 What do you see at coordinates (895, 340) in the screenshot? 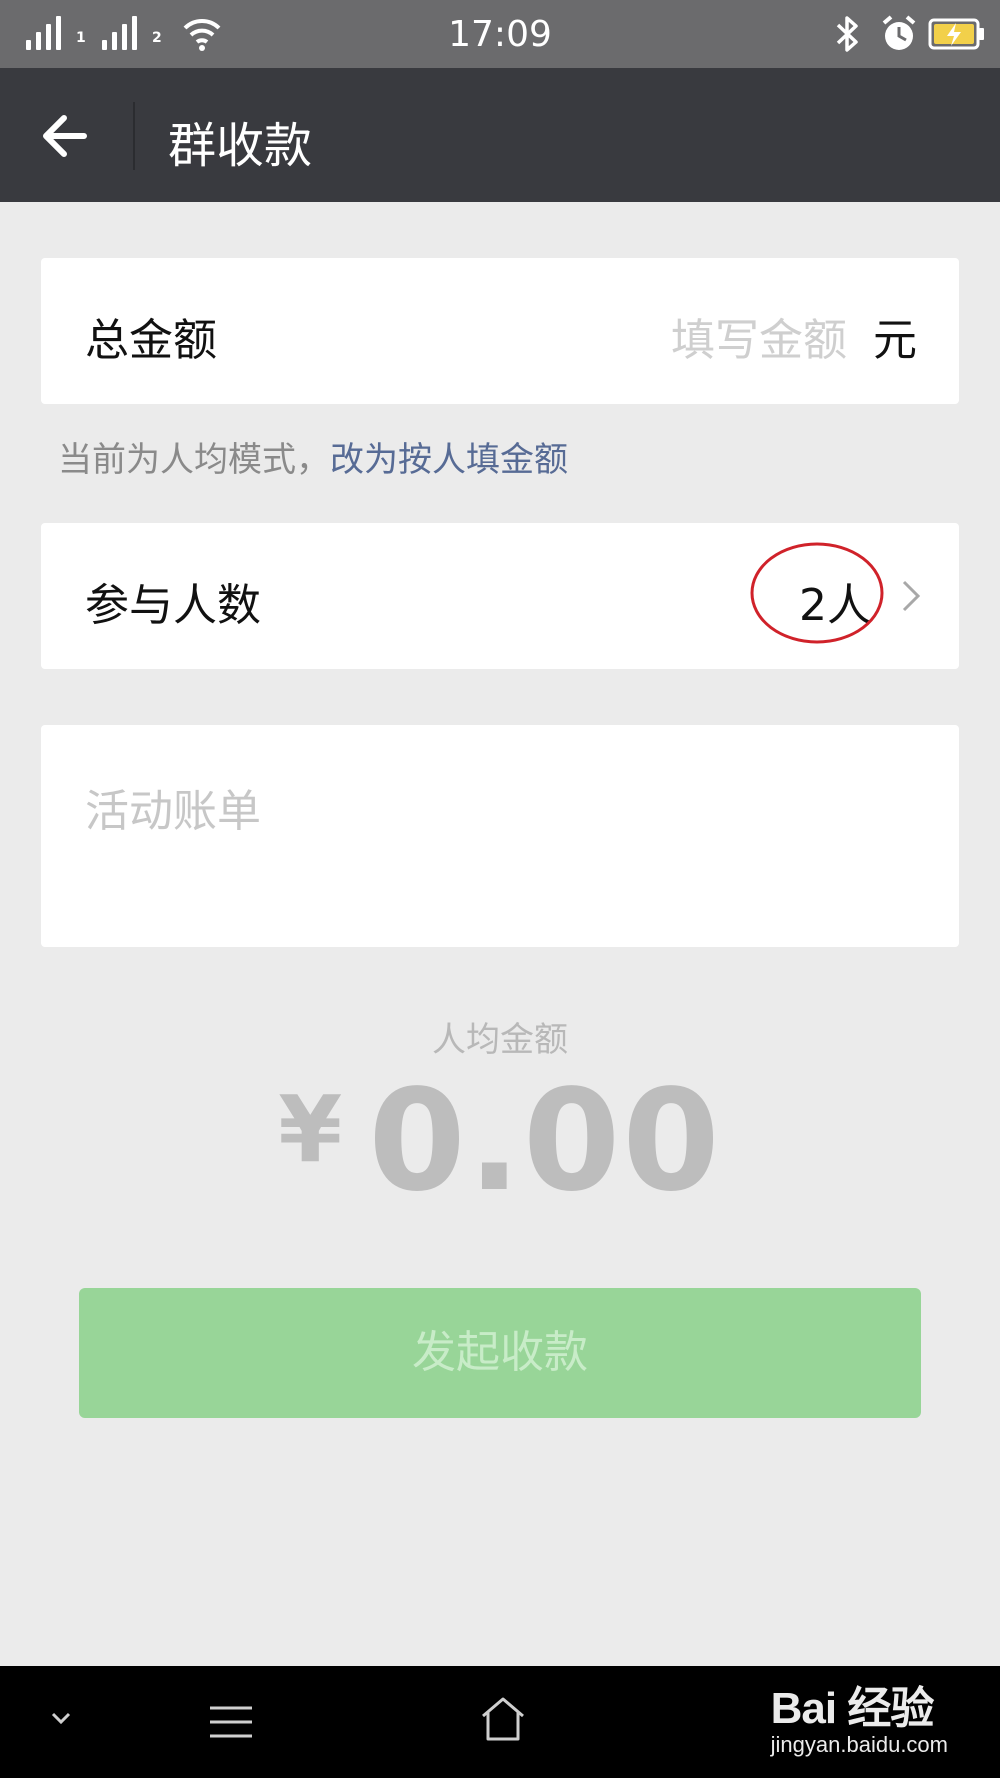
I see `amount-unit: 元` at bounding box center [895, 340].